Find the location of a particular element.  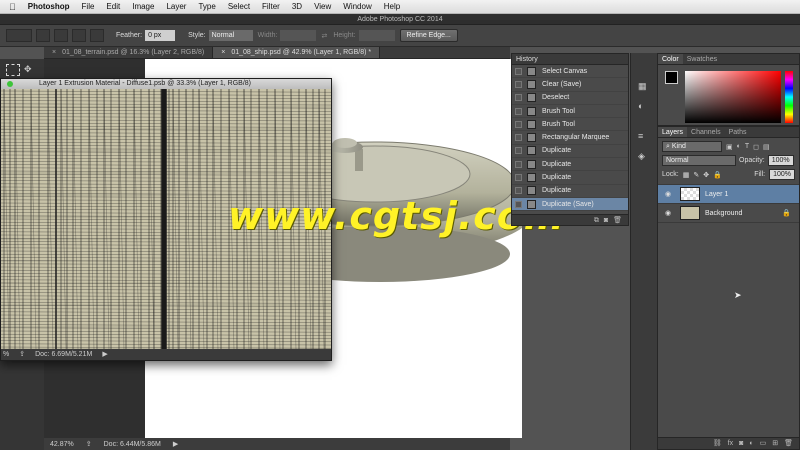

fill-input: 100% is located at coordinates (782, 174).